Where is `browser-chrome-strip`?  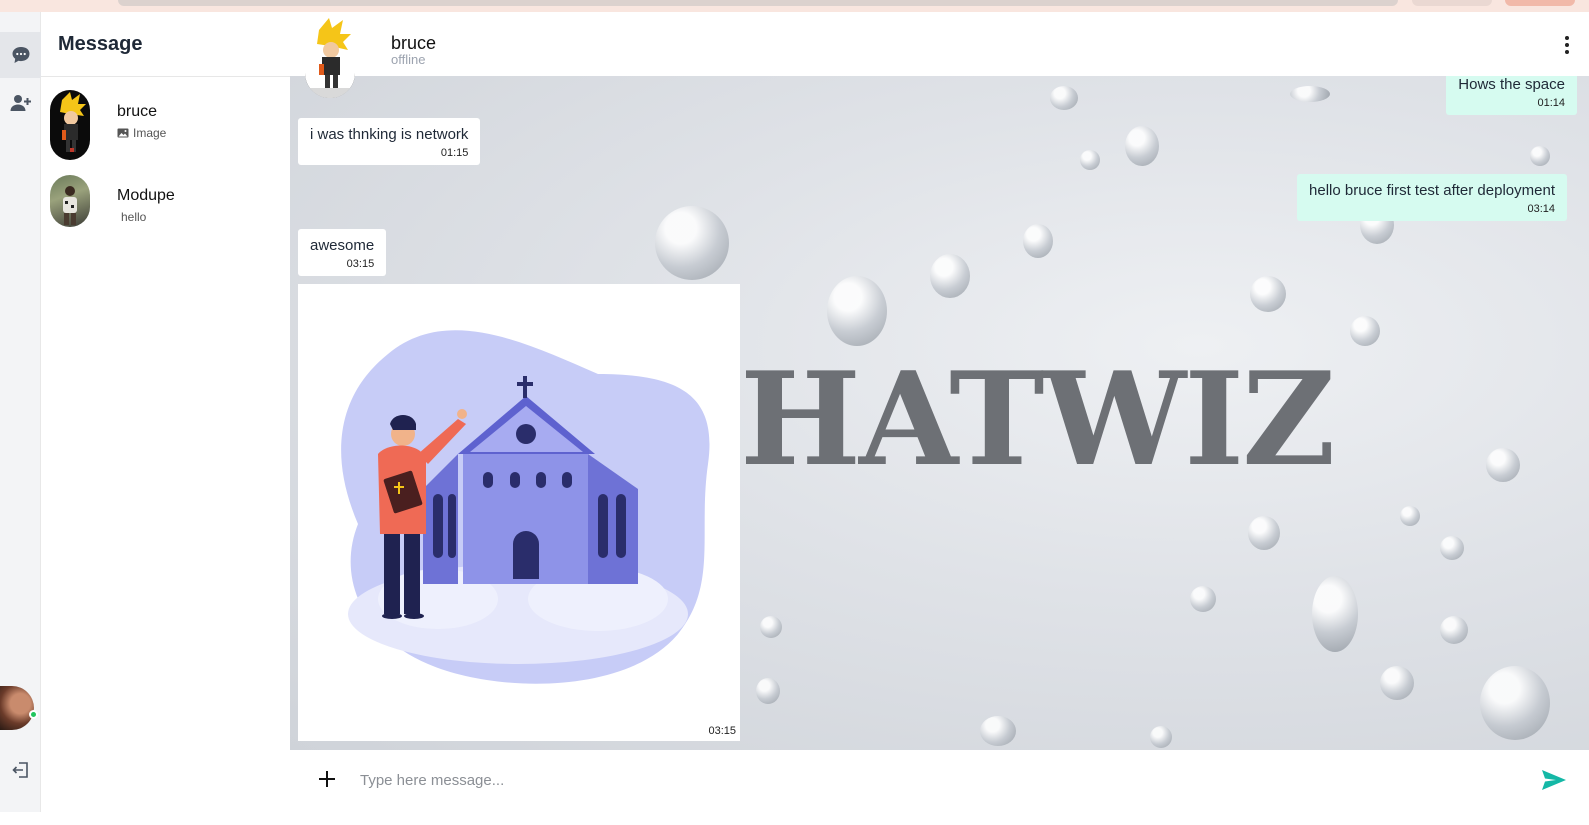
browser-chrome-strip is located at coordinates (794, 6).